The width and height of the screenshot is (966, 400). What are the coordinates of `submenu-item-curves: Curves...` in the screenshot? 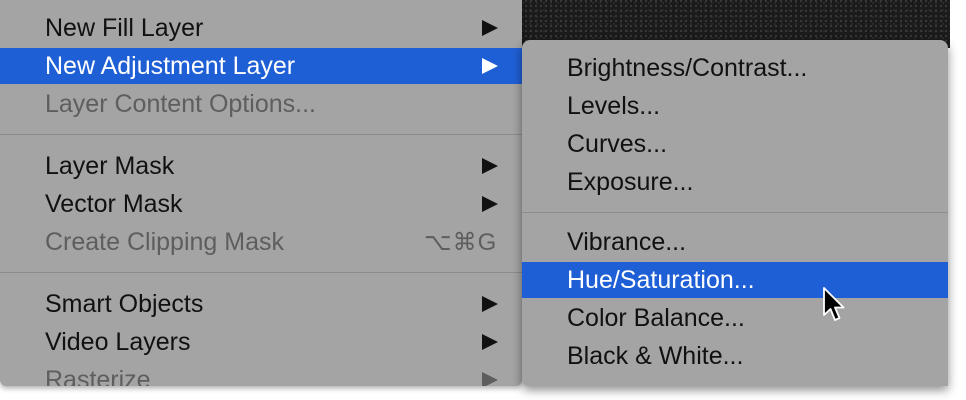 It's located at (735, 144).